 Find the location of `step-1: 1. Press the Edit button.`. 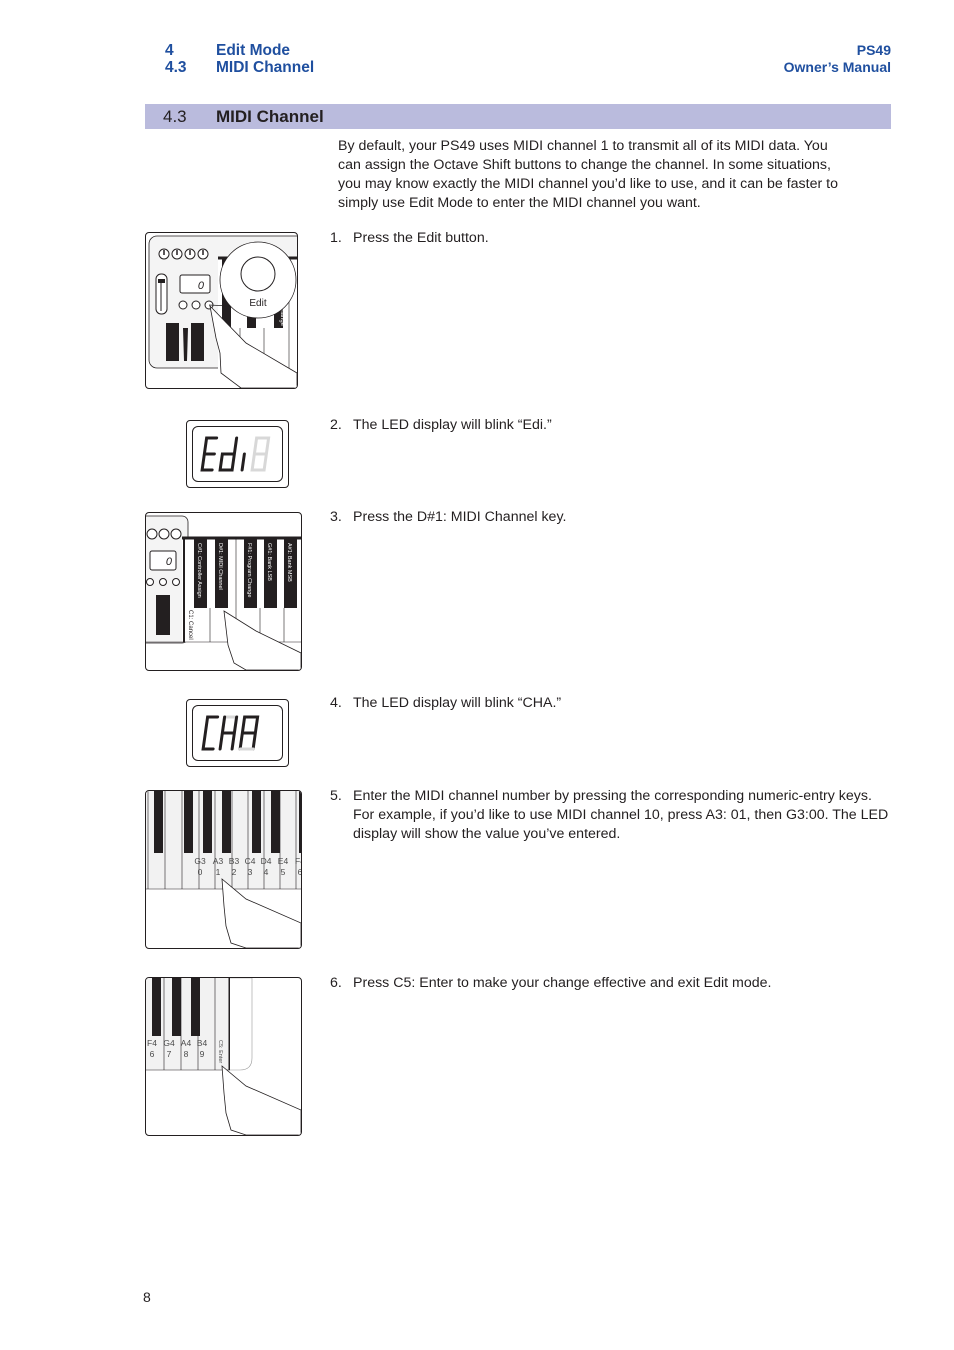

step-1: 1. Press the Edit button. is located at coordinates (612, 238).